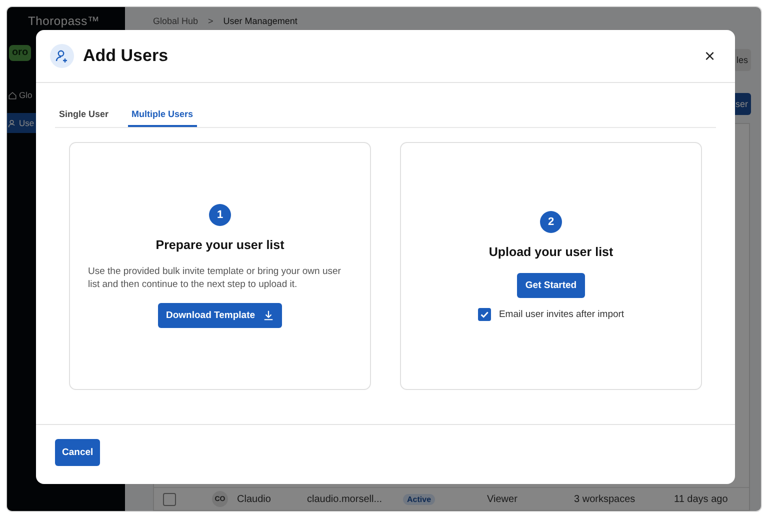 This screenshot has height=518, width=768. Describe the element at coordinates (551, 222) in the screenshot. I see `step-number: 2` at that location.